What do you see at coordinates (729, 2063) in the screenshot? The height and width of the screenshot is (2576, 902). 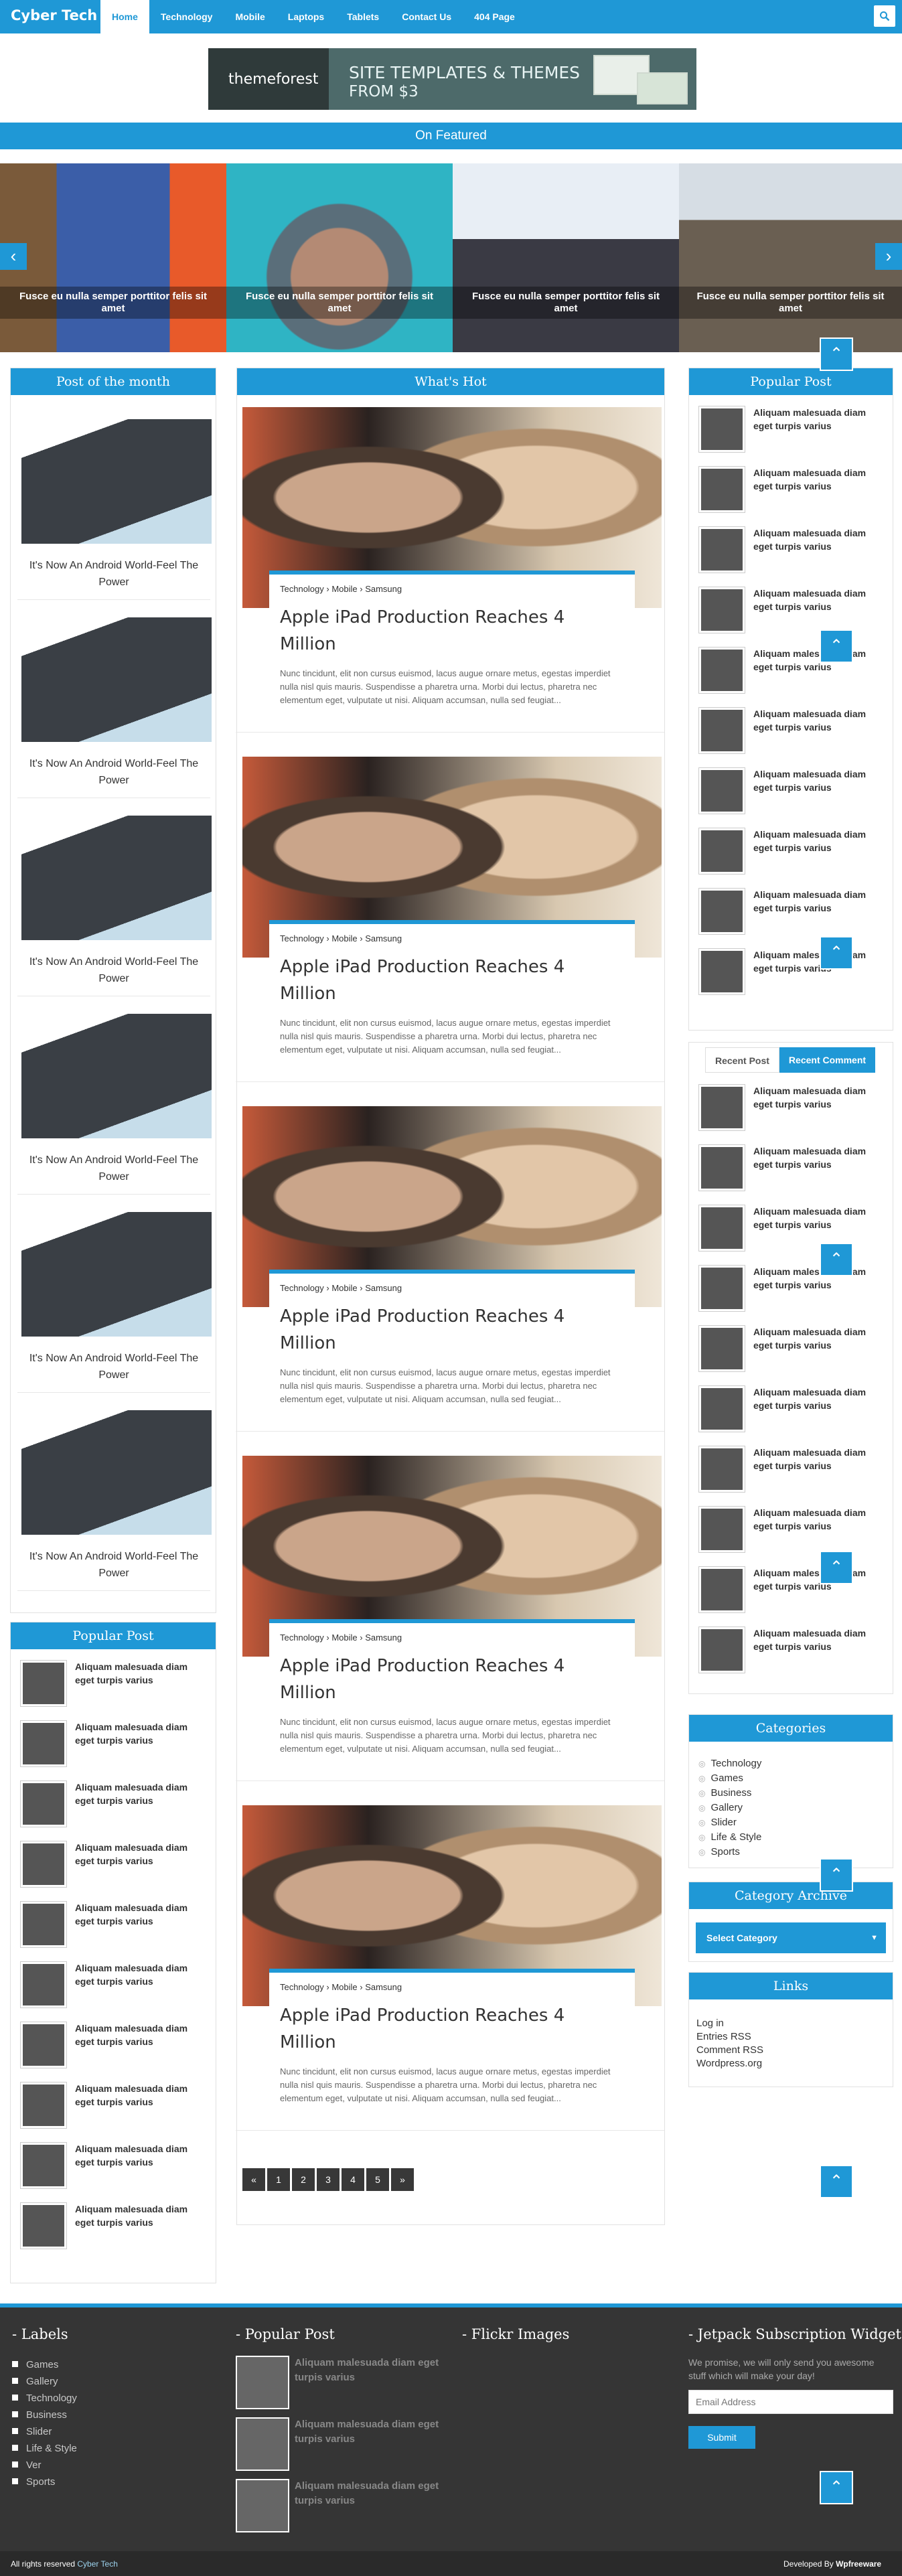 I see `link-wordpress-org: Wordpress.org` at bounding box center [729, 2063].